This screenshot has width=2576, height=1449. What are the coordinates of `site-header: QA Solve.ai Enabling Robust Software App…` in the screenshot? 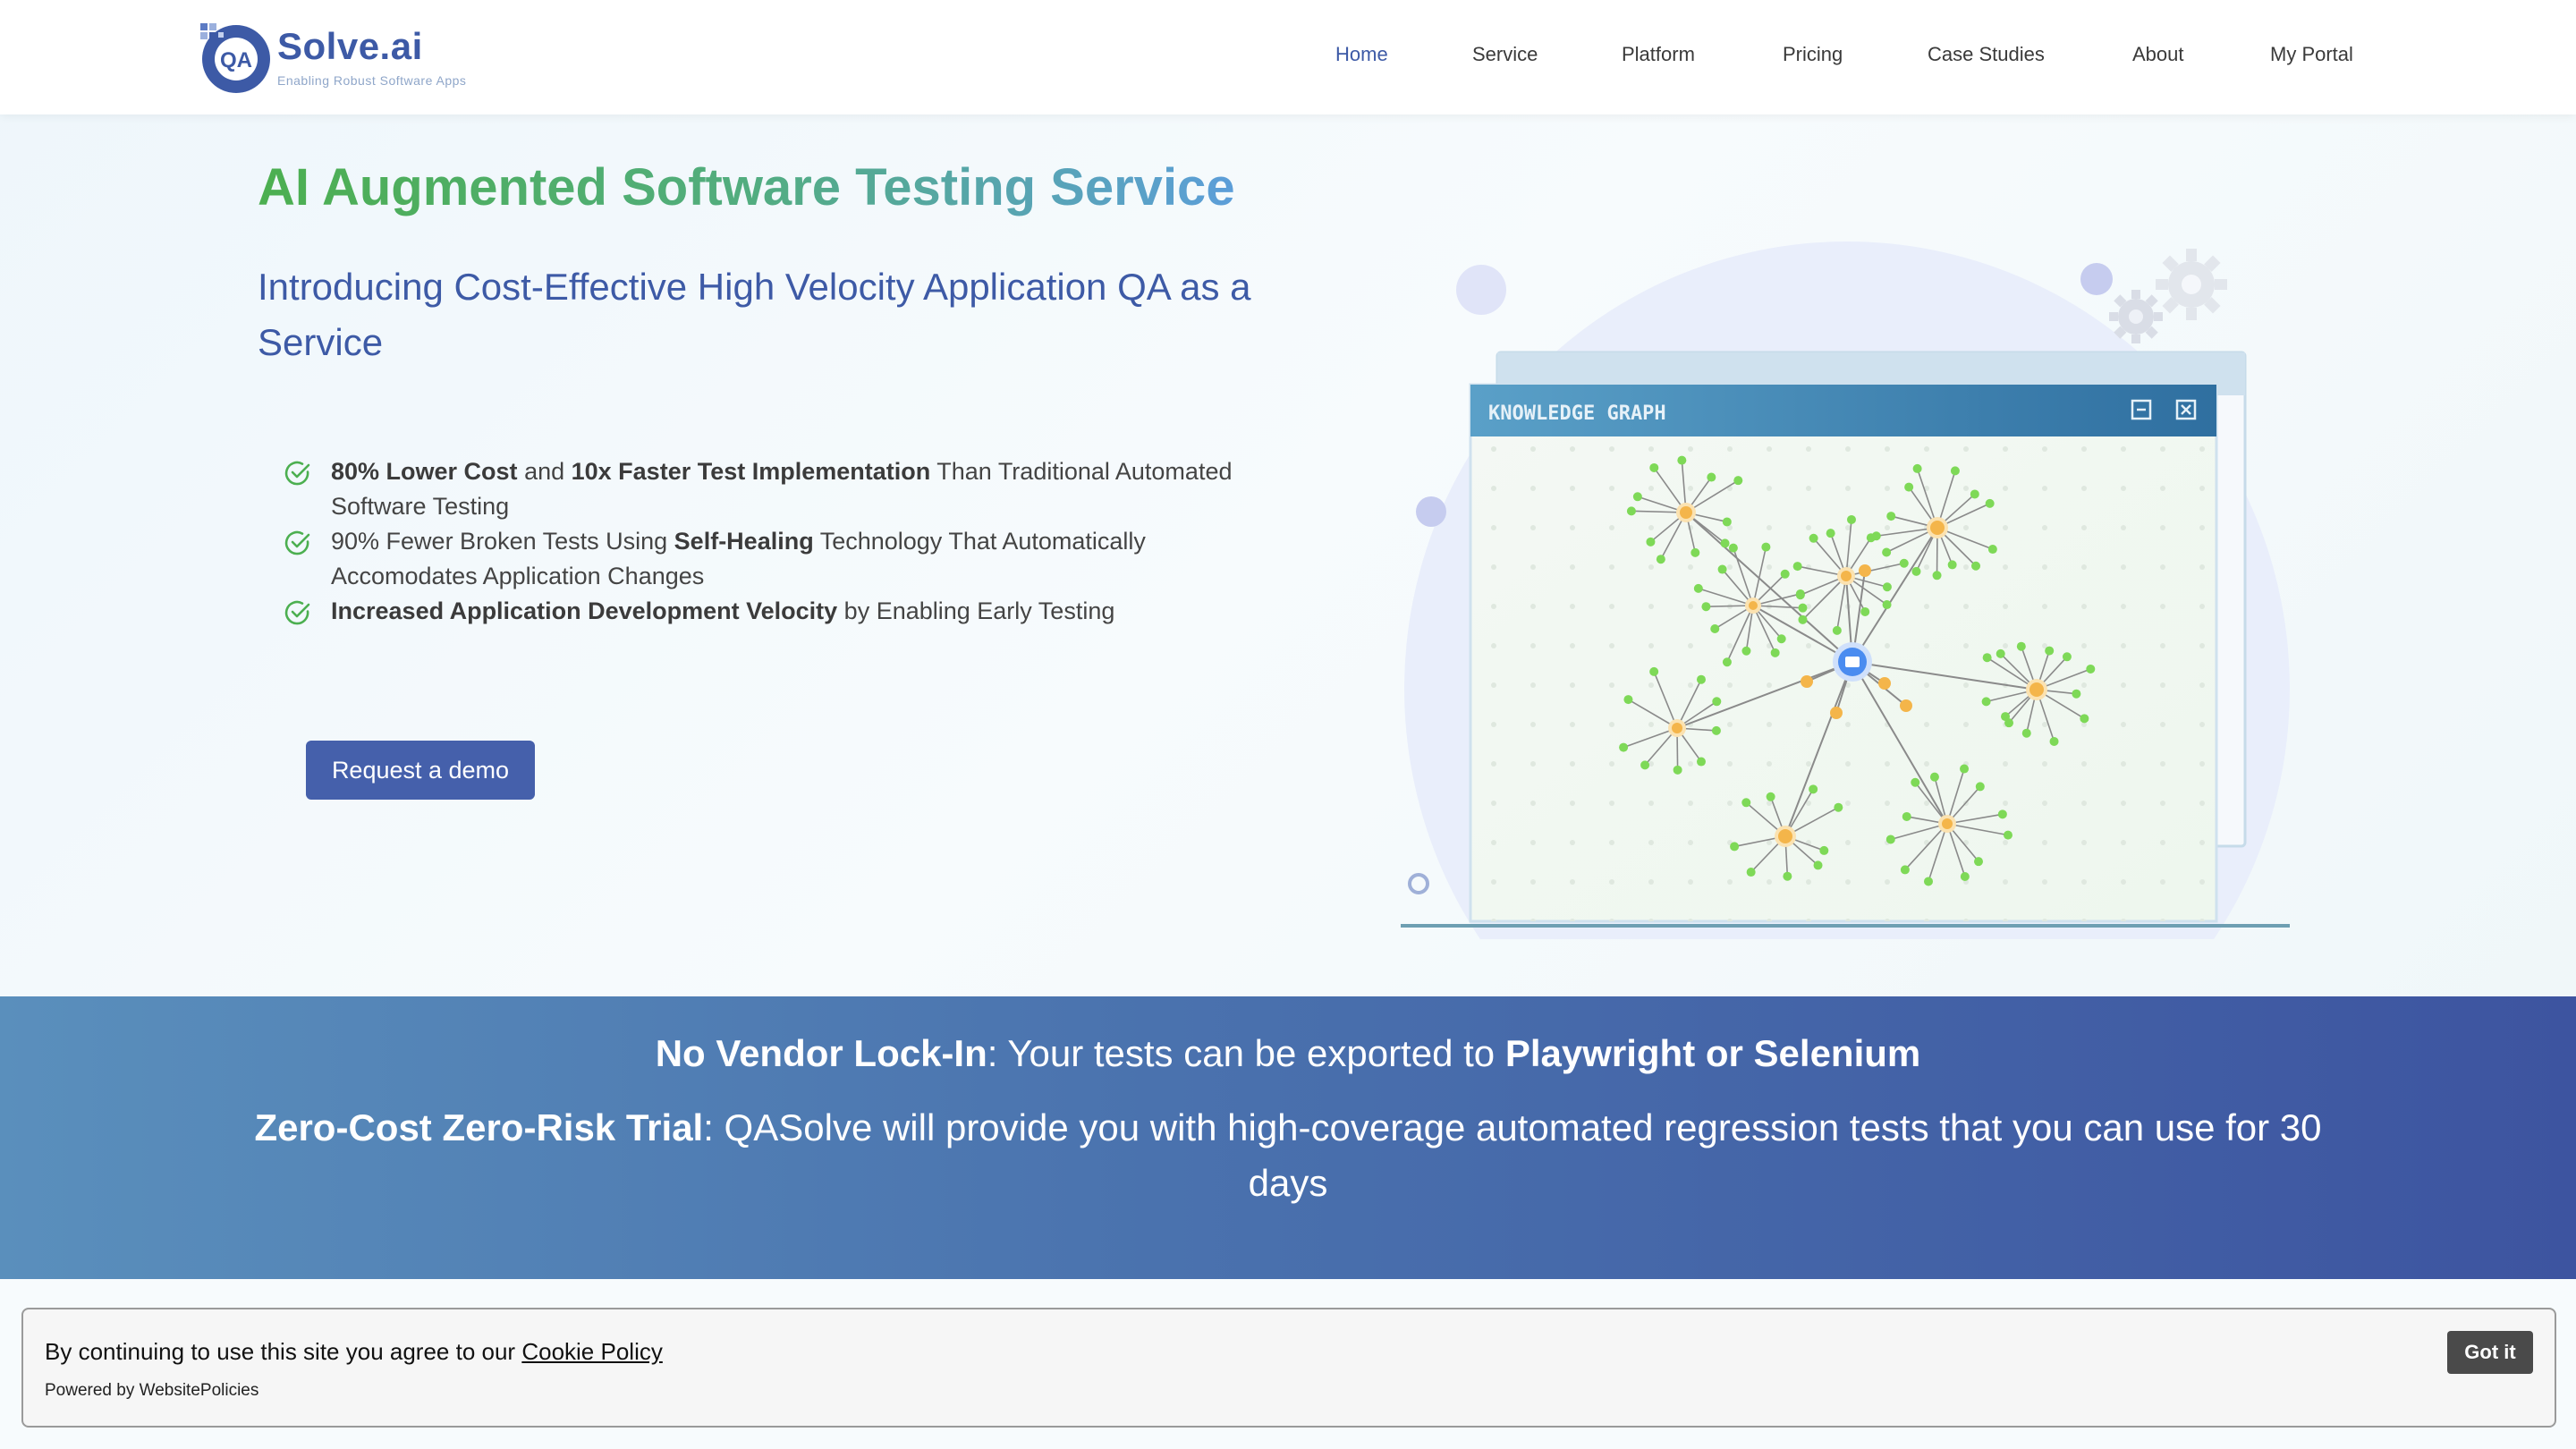 It's located at (1288, 57).